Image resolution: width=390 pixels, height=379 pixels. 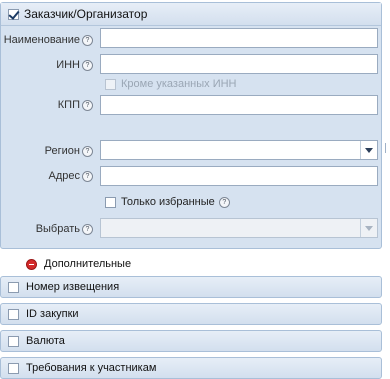 What do you see at coordinates (47, 176) in the screenshot?
I see `address-row: Адрес ?` at bounding box center [47, 176].